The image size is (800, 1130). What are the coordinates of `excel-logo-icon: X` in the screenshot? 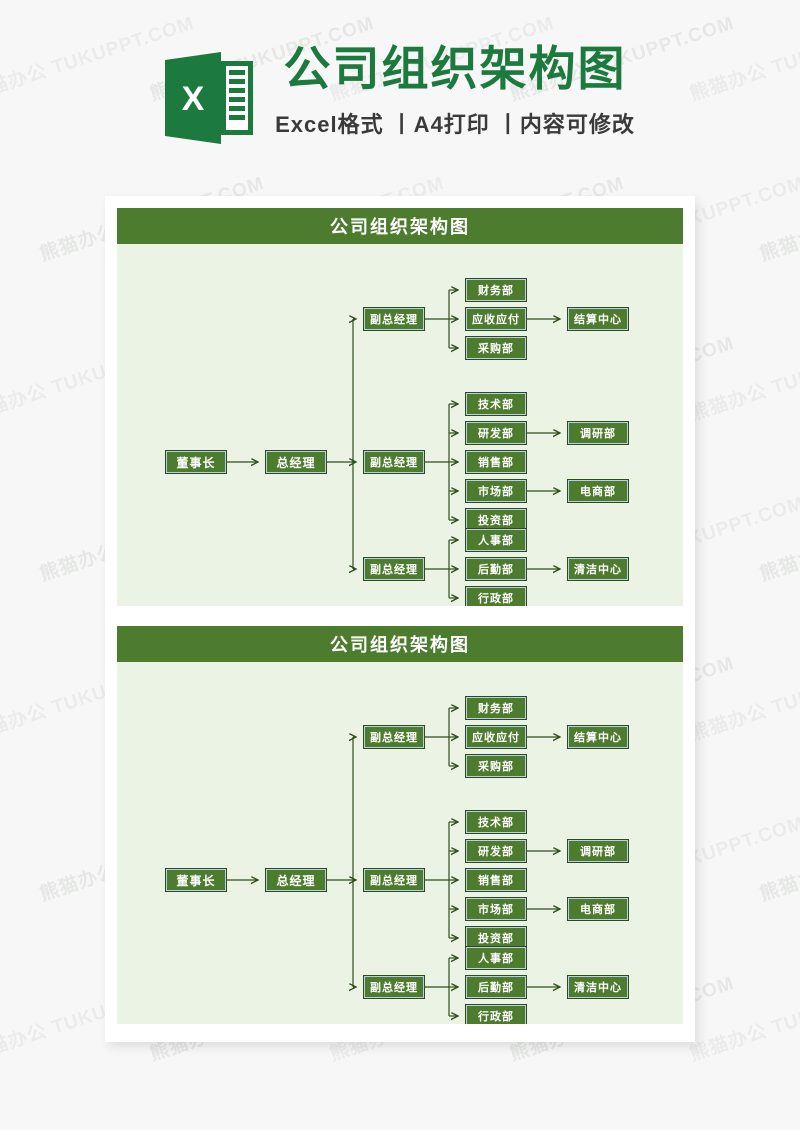 It's located at (209, 98).